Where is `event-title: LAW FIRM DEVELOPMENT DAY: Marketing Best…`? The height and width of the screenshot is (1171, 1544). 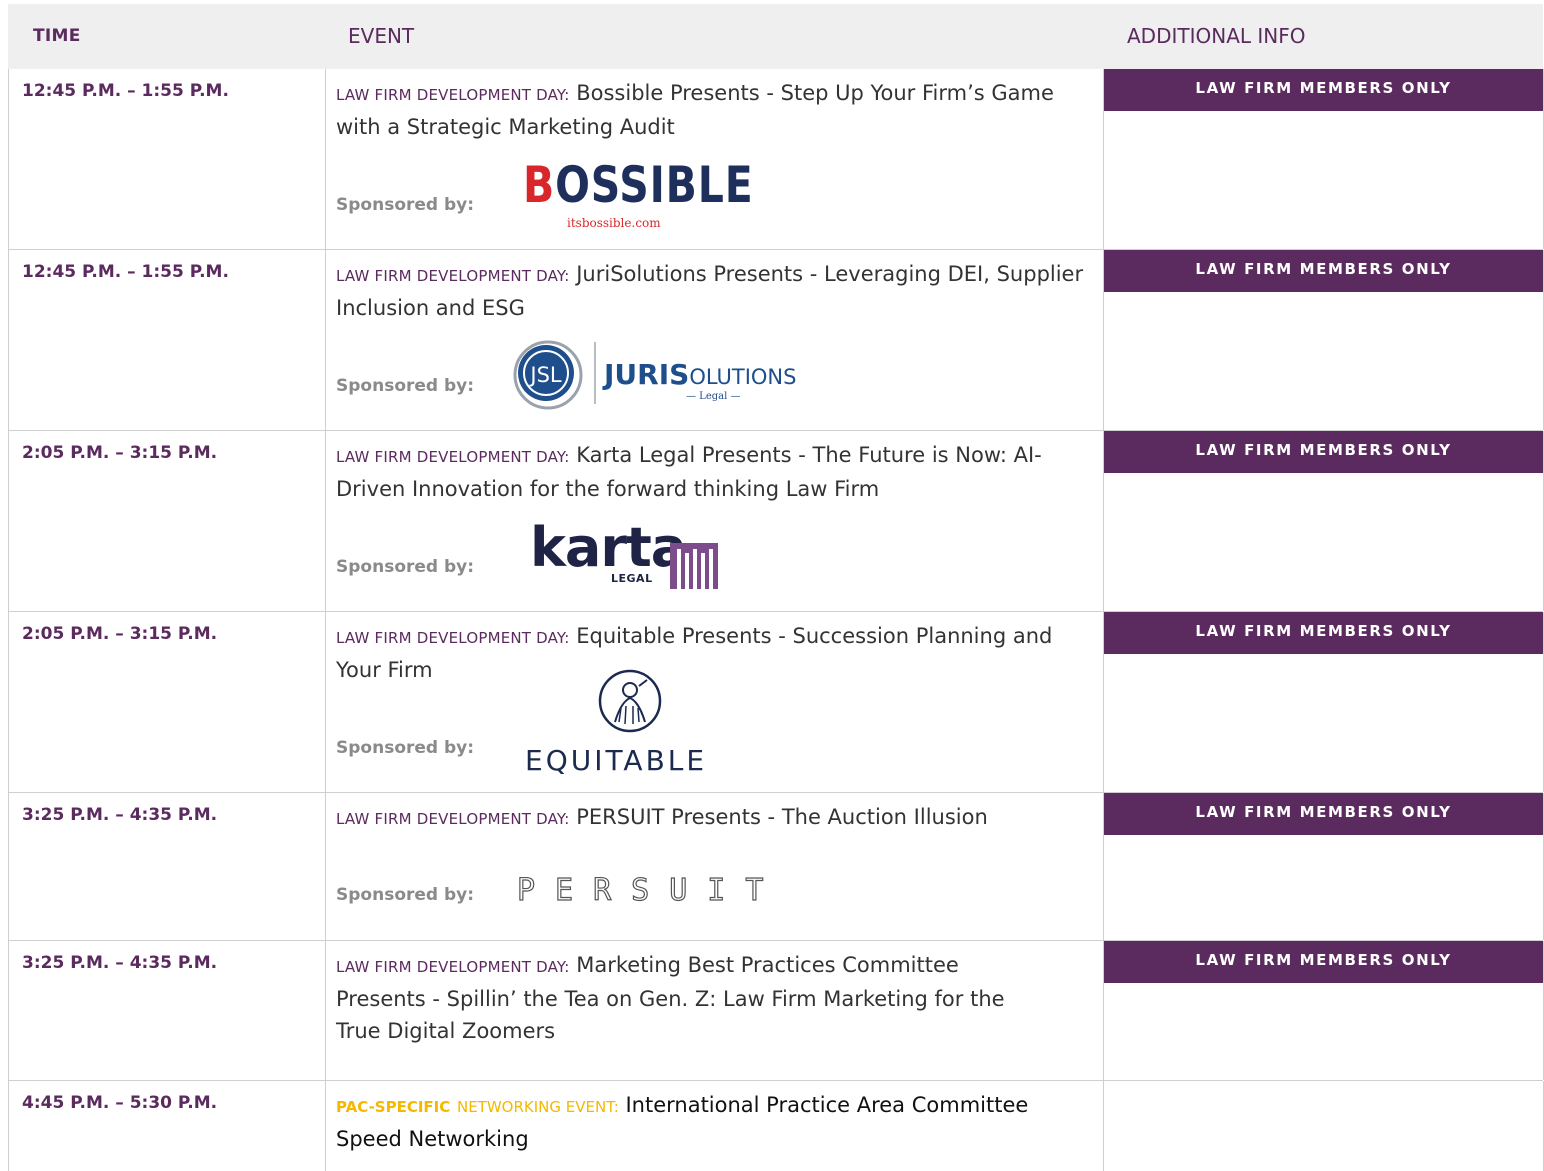
event-title: LAW FIRM DEVELOPMENT DAY: Marketing Best… is located at coordinates (691, 998).